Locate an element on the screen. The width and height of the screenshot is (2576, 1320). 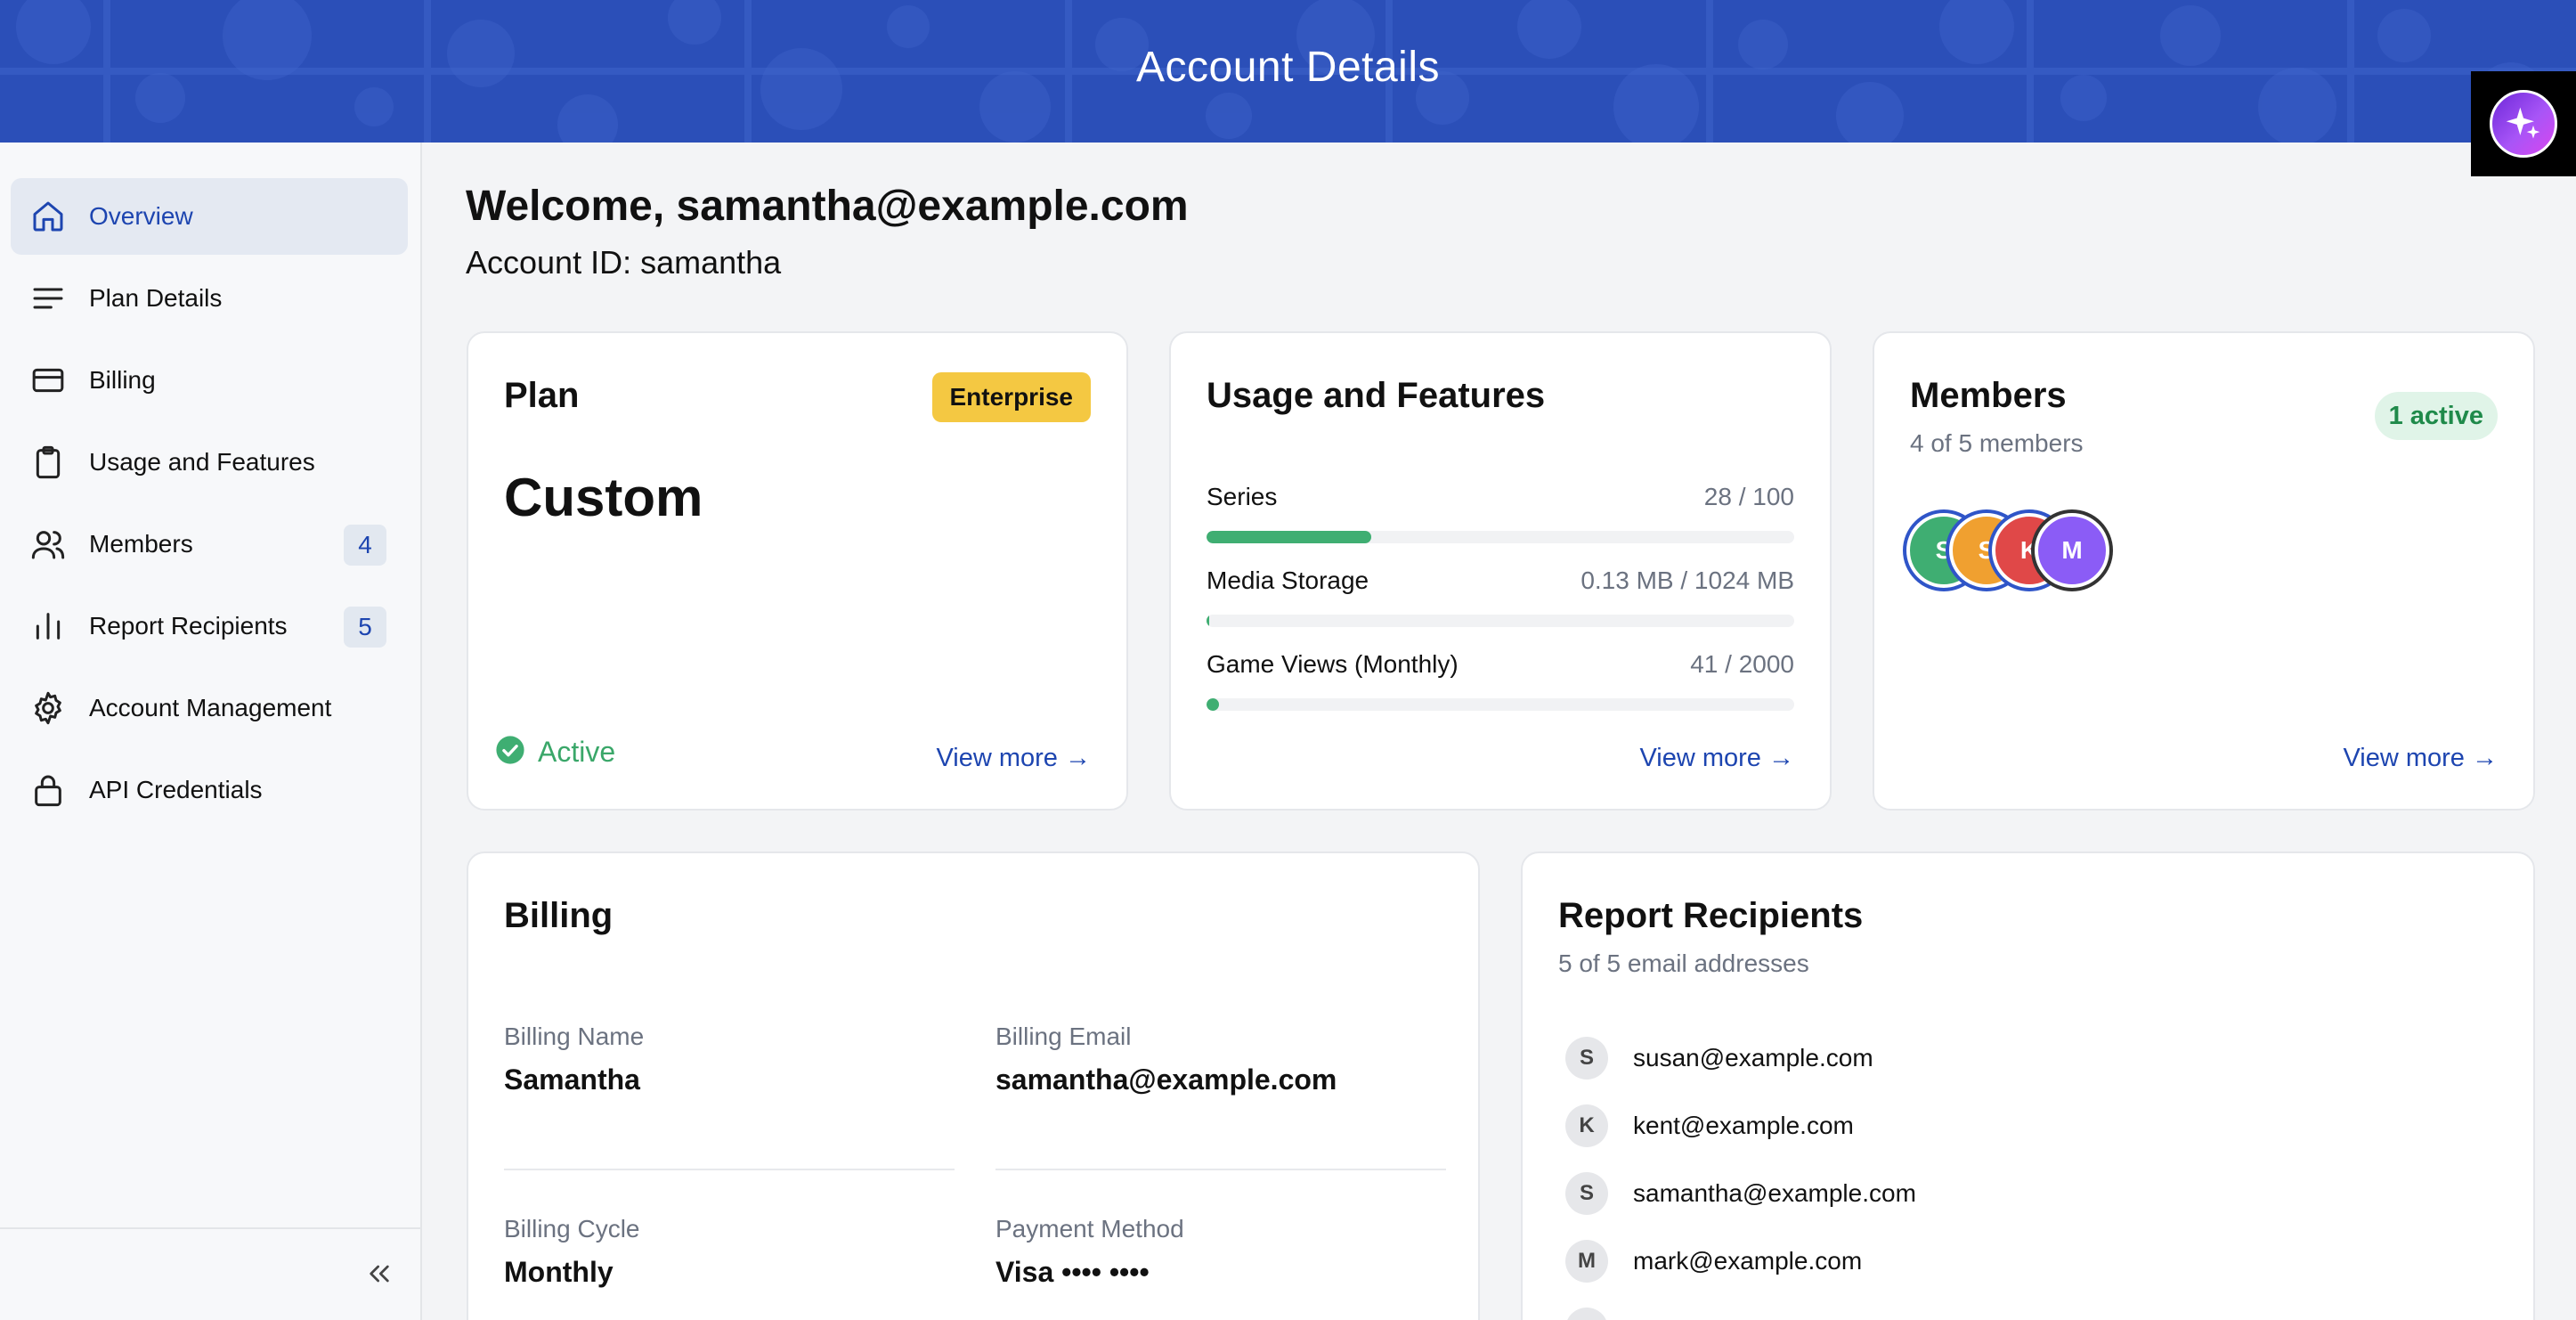
sidebar-item-label: Overview is located at coordinates (141, 216).